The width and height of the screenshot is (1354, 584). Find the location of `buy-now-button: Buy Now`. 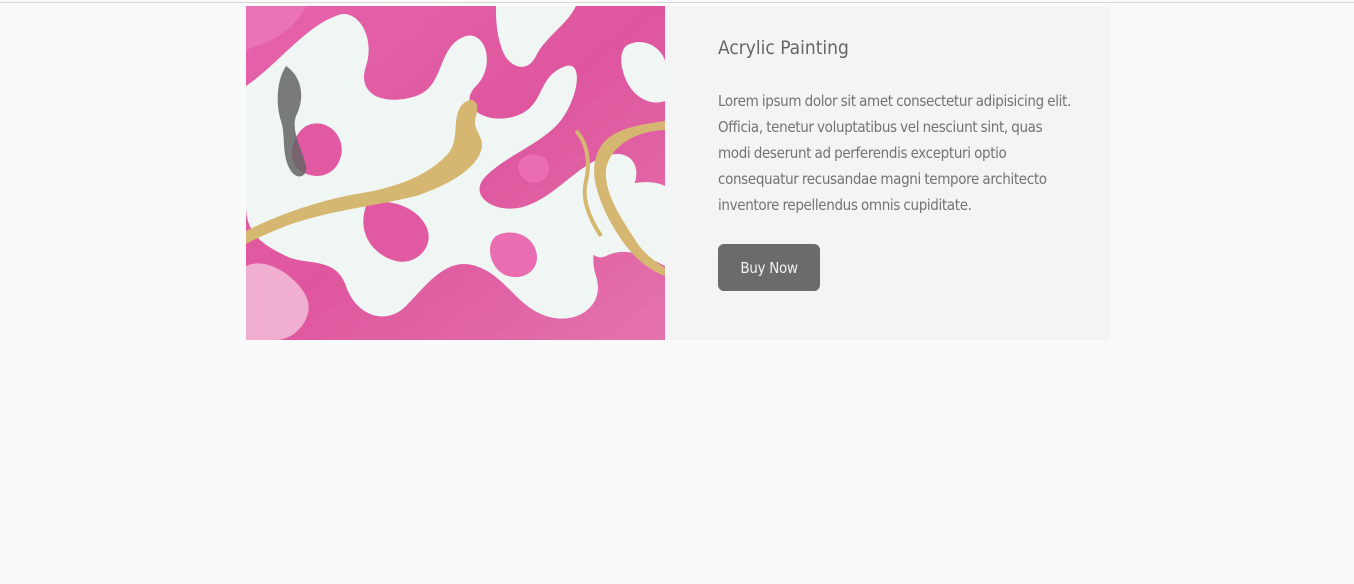

buy-now-button: Buy Now is located at coordinates (769, 267).